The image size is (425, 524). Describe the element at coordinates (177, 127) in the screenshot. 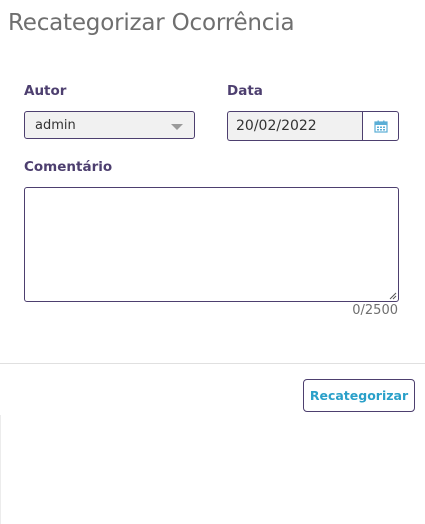

I see `chevron-down-icon` at that location.